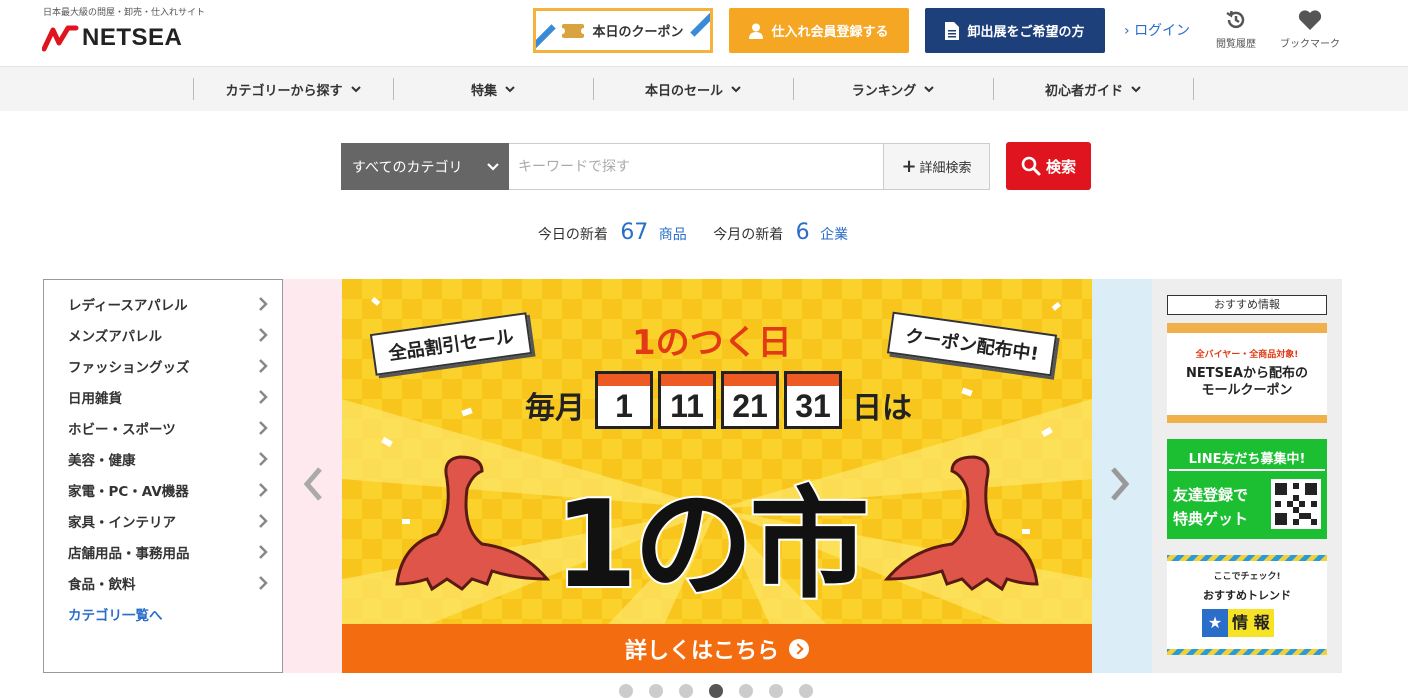 Image resolution: width=1408 pixels, height=698 pixels. I want to click on nav-label: ランキング, so click(884, 91).